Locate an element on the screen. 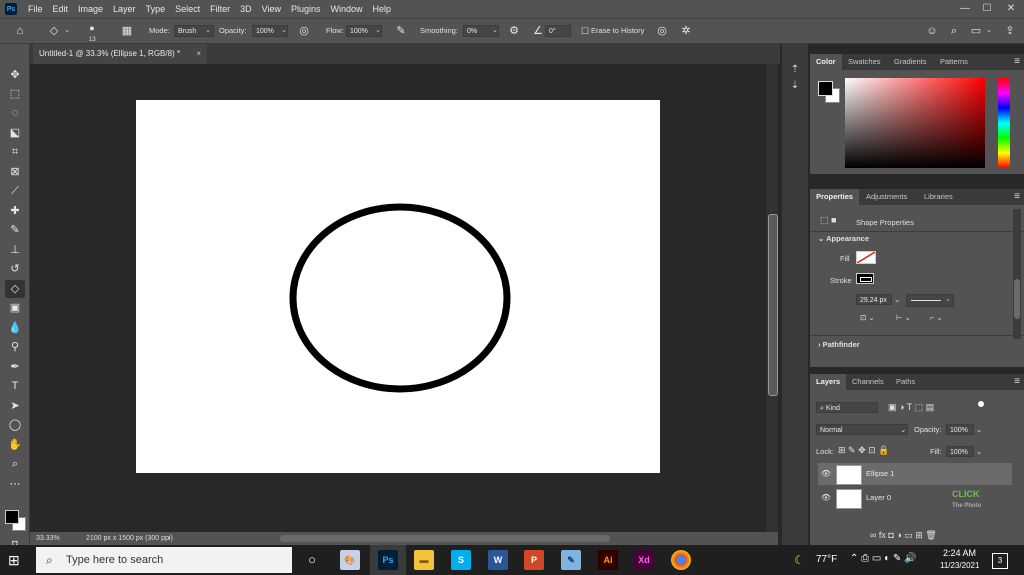  layer-filter-icons: ▣ ◑ T ⬚ ▤ is located at coordinates (911, 407).